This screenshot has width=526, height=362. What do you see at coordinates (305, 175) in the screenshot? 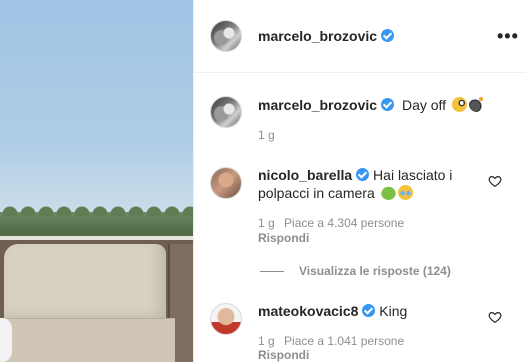
I see `comment-username: nicolo_barella` at bounding box center [305, 175].